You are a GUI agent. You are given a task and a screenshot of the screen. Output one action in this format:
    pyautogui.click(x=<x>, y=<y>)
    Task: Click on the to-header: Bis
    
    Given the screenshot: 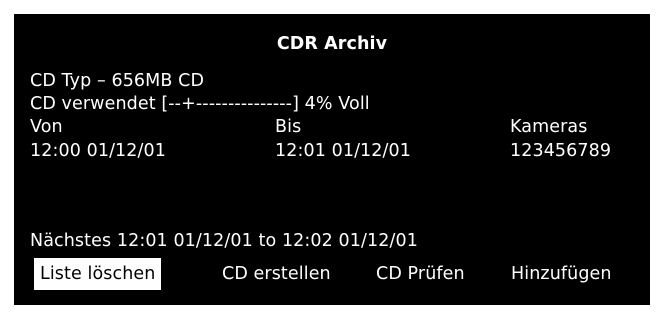 What is the action you would take?
    pyautogui.click(x=288, y=127)
    